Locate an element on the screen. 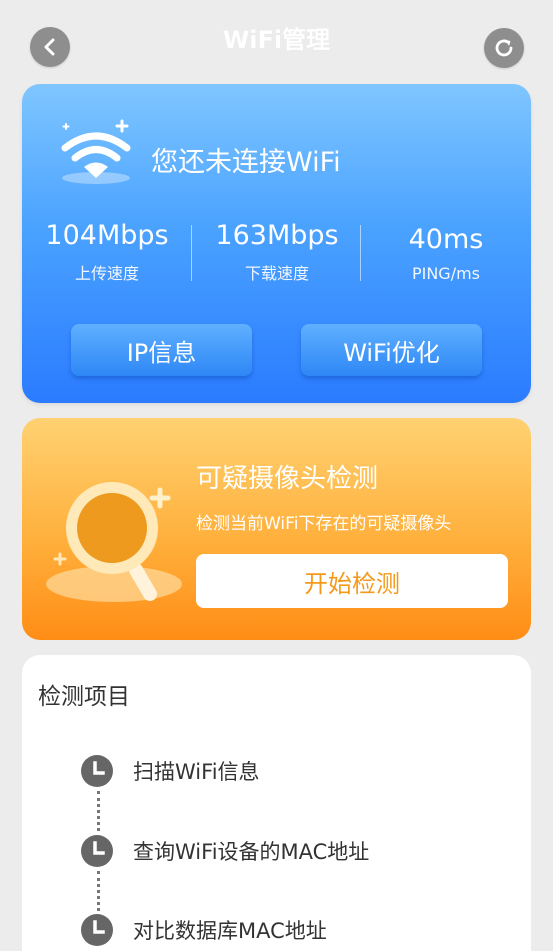  refresh-button is located at coordinates (504, 48).